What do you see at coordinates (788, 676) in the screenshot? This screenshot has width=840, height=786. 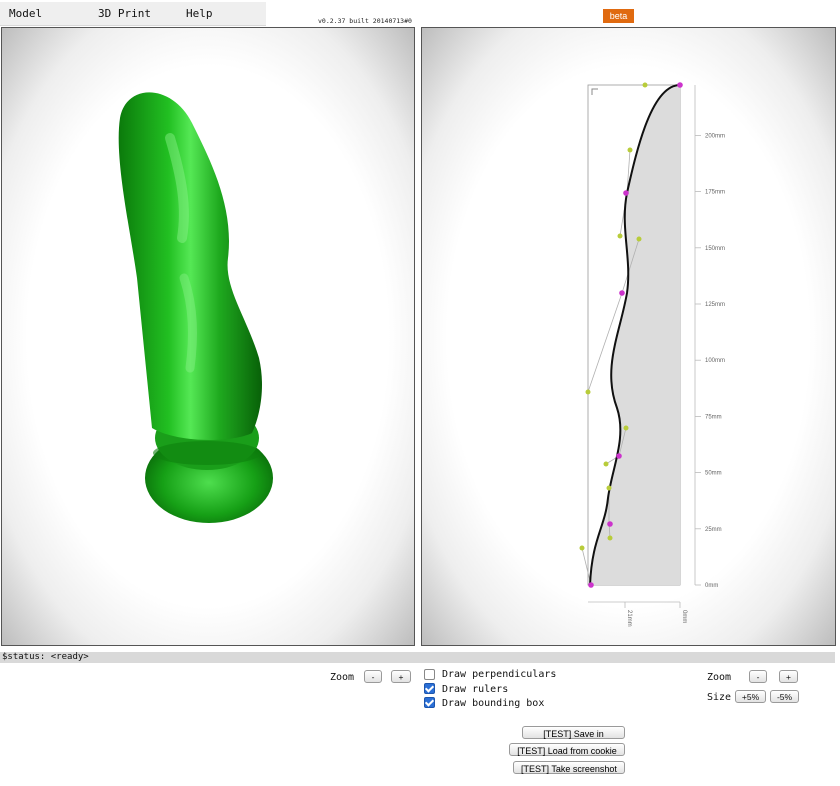 I see `right-zoom-in-button: +` at bounding box center [788, 676].